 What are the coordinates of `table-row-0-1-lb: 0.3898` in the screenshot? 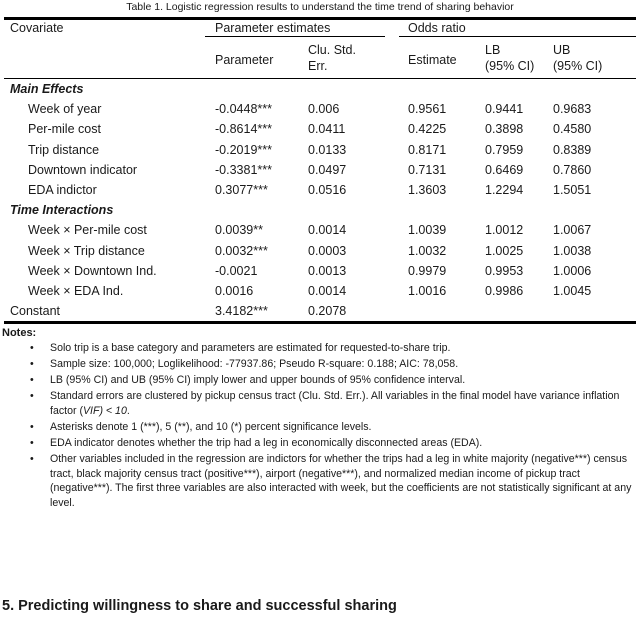 It's located at (504, 129).